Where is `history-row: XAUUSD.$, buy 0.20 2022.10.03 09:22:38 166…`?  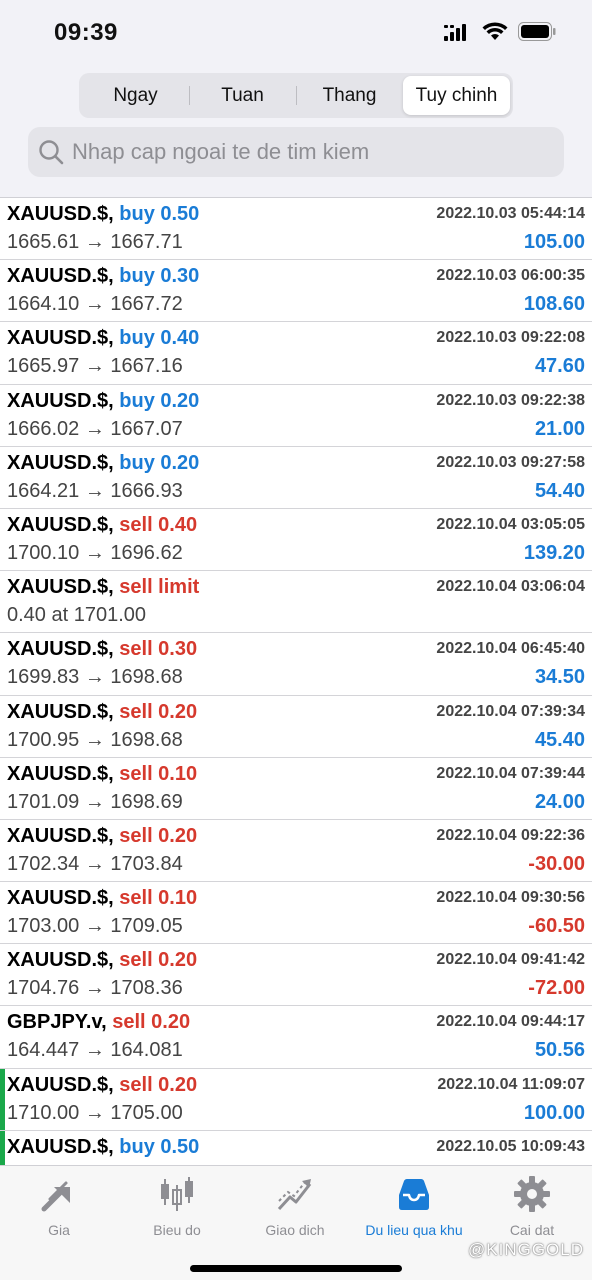 history-row: XAUUSD.$, buy 0.20 2022.10.03 09:22:38 166… is located at coordinates (296, 415).